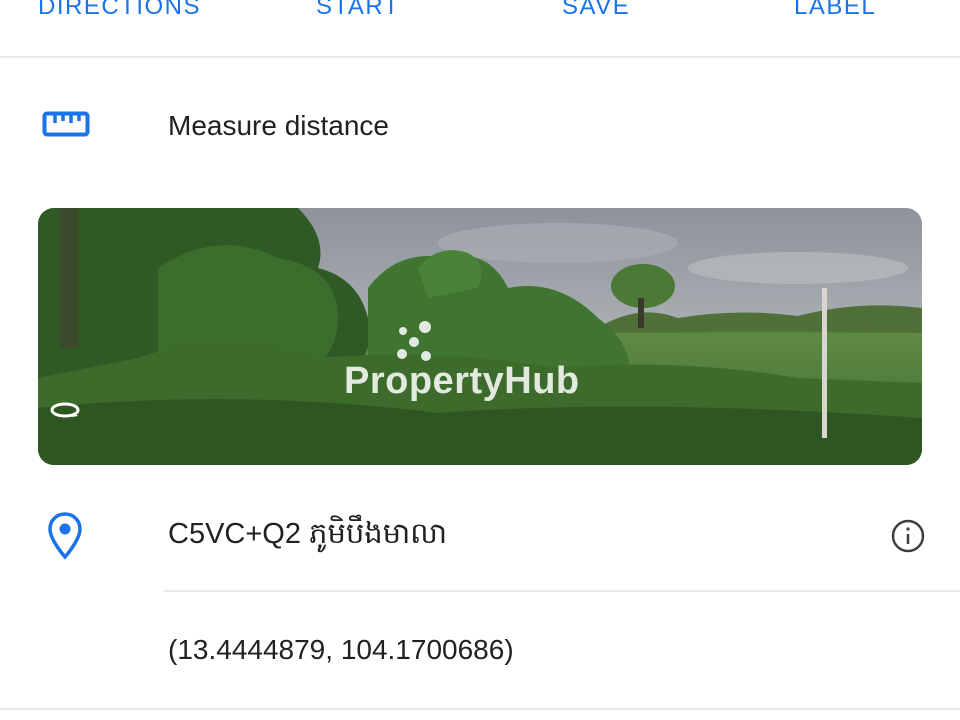  What do you see at coordinates (480, 537) in the screenshot?
I see `plus-code-row: C5VC+Q2 ភូមិបឹងមាលា` at bounding box center [480, 537].